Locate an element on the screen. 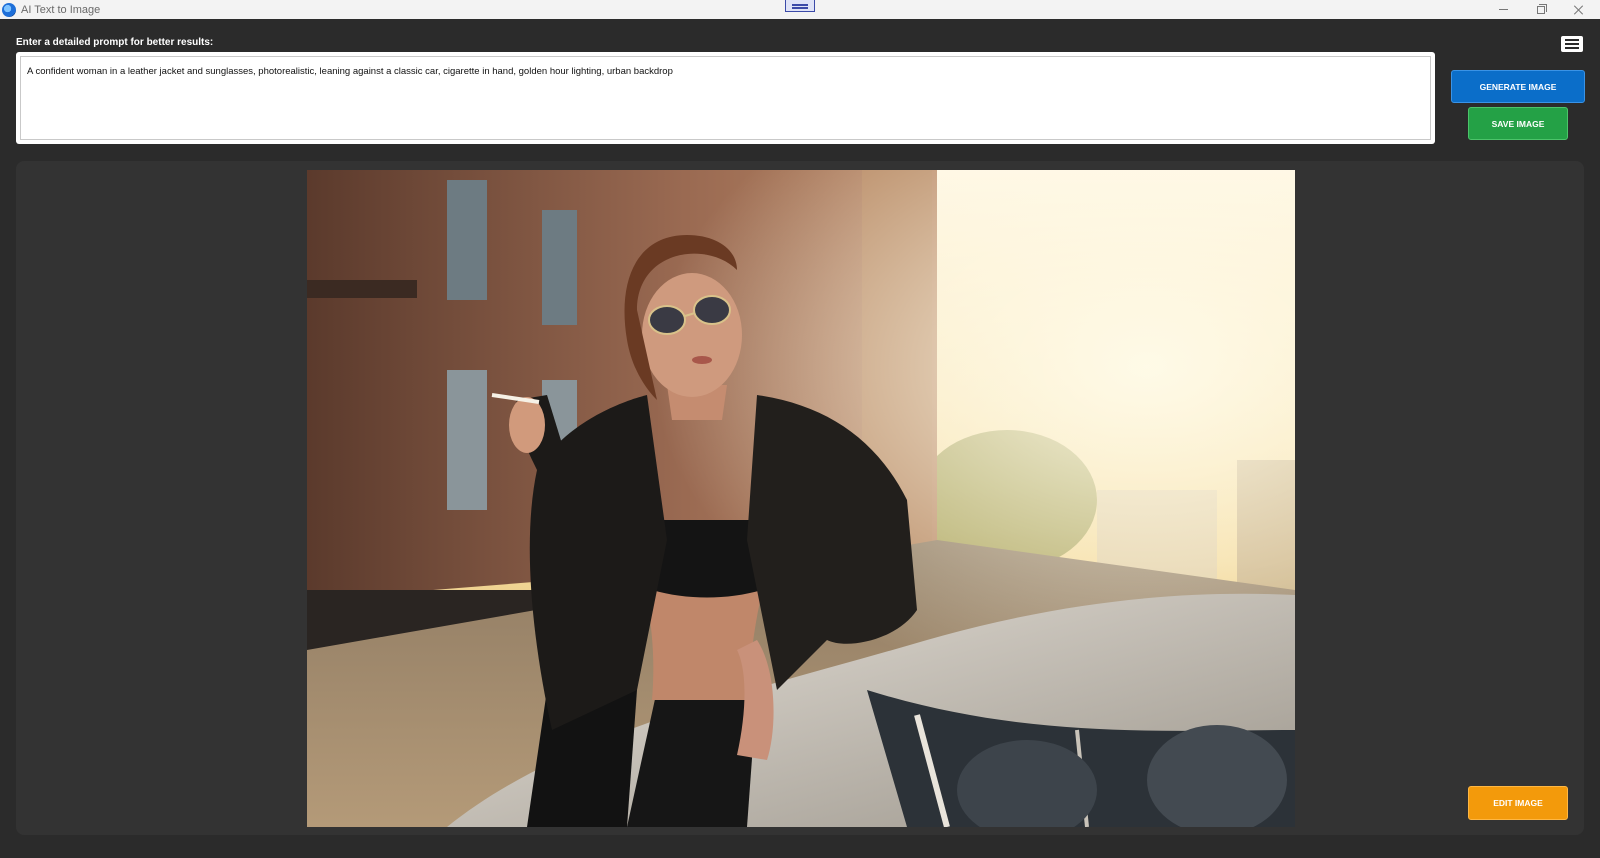 Image resolution: width=1600 pixels, height=858 pixels. window-title: AI Text to Image is located at coordinates (61, 9).